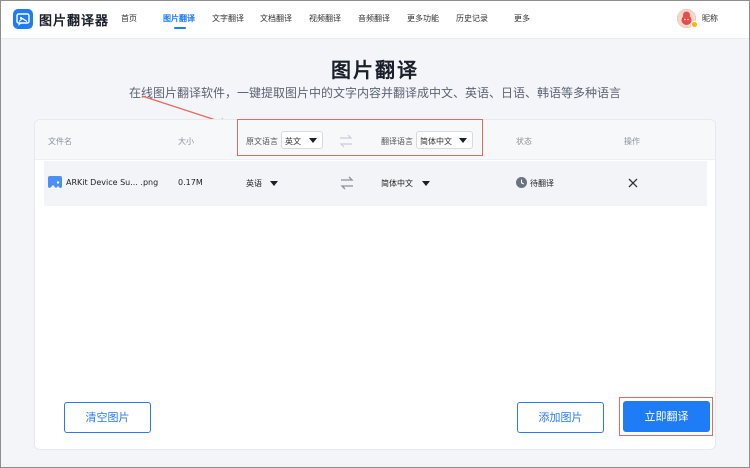  Describe the element at coordinates (374, 18) in the screenshot. I see `nav-audio-translate: 音频翻译` at that location.